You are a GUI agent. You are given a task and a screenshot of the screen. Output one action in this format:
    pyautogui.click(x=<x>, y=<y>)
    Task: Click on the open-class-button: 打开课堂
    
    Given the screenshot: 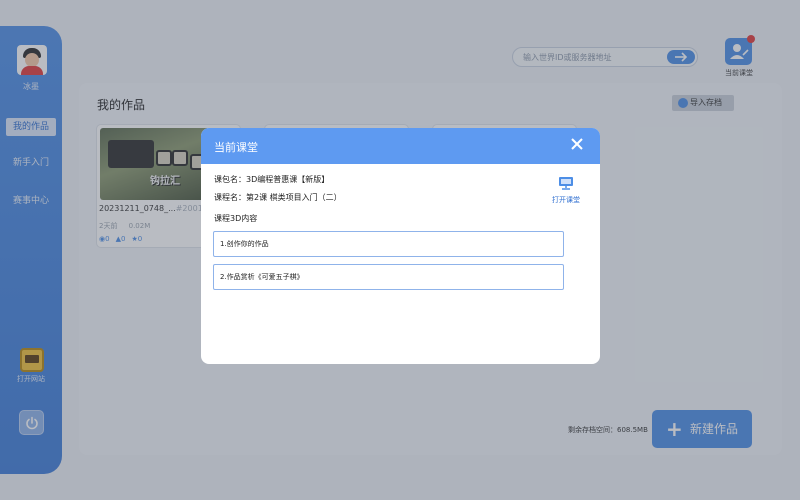 What is the action you would take?
    pyautogui.click(x=566, y=190)
    